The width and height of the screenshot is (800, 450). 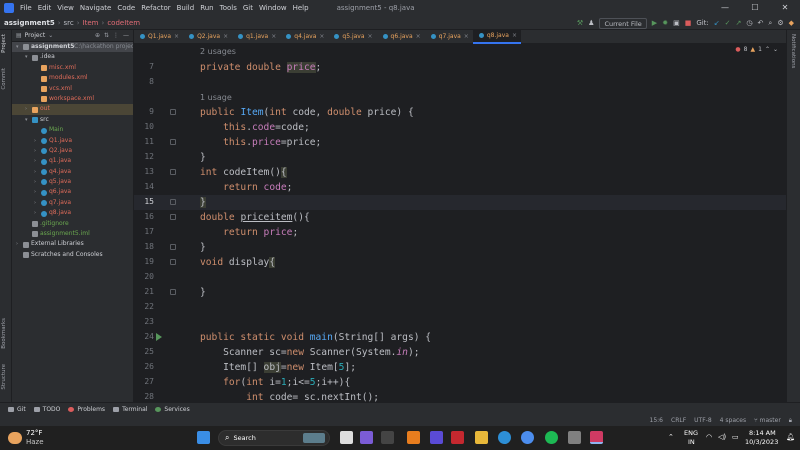 I want to click on rollback-icon: ↶, so click(x=761, y=23).